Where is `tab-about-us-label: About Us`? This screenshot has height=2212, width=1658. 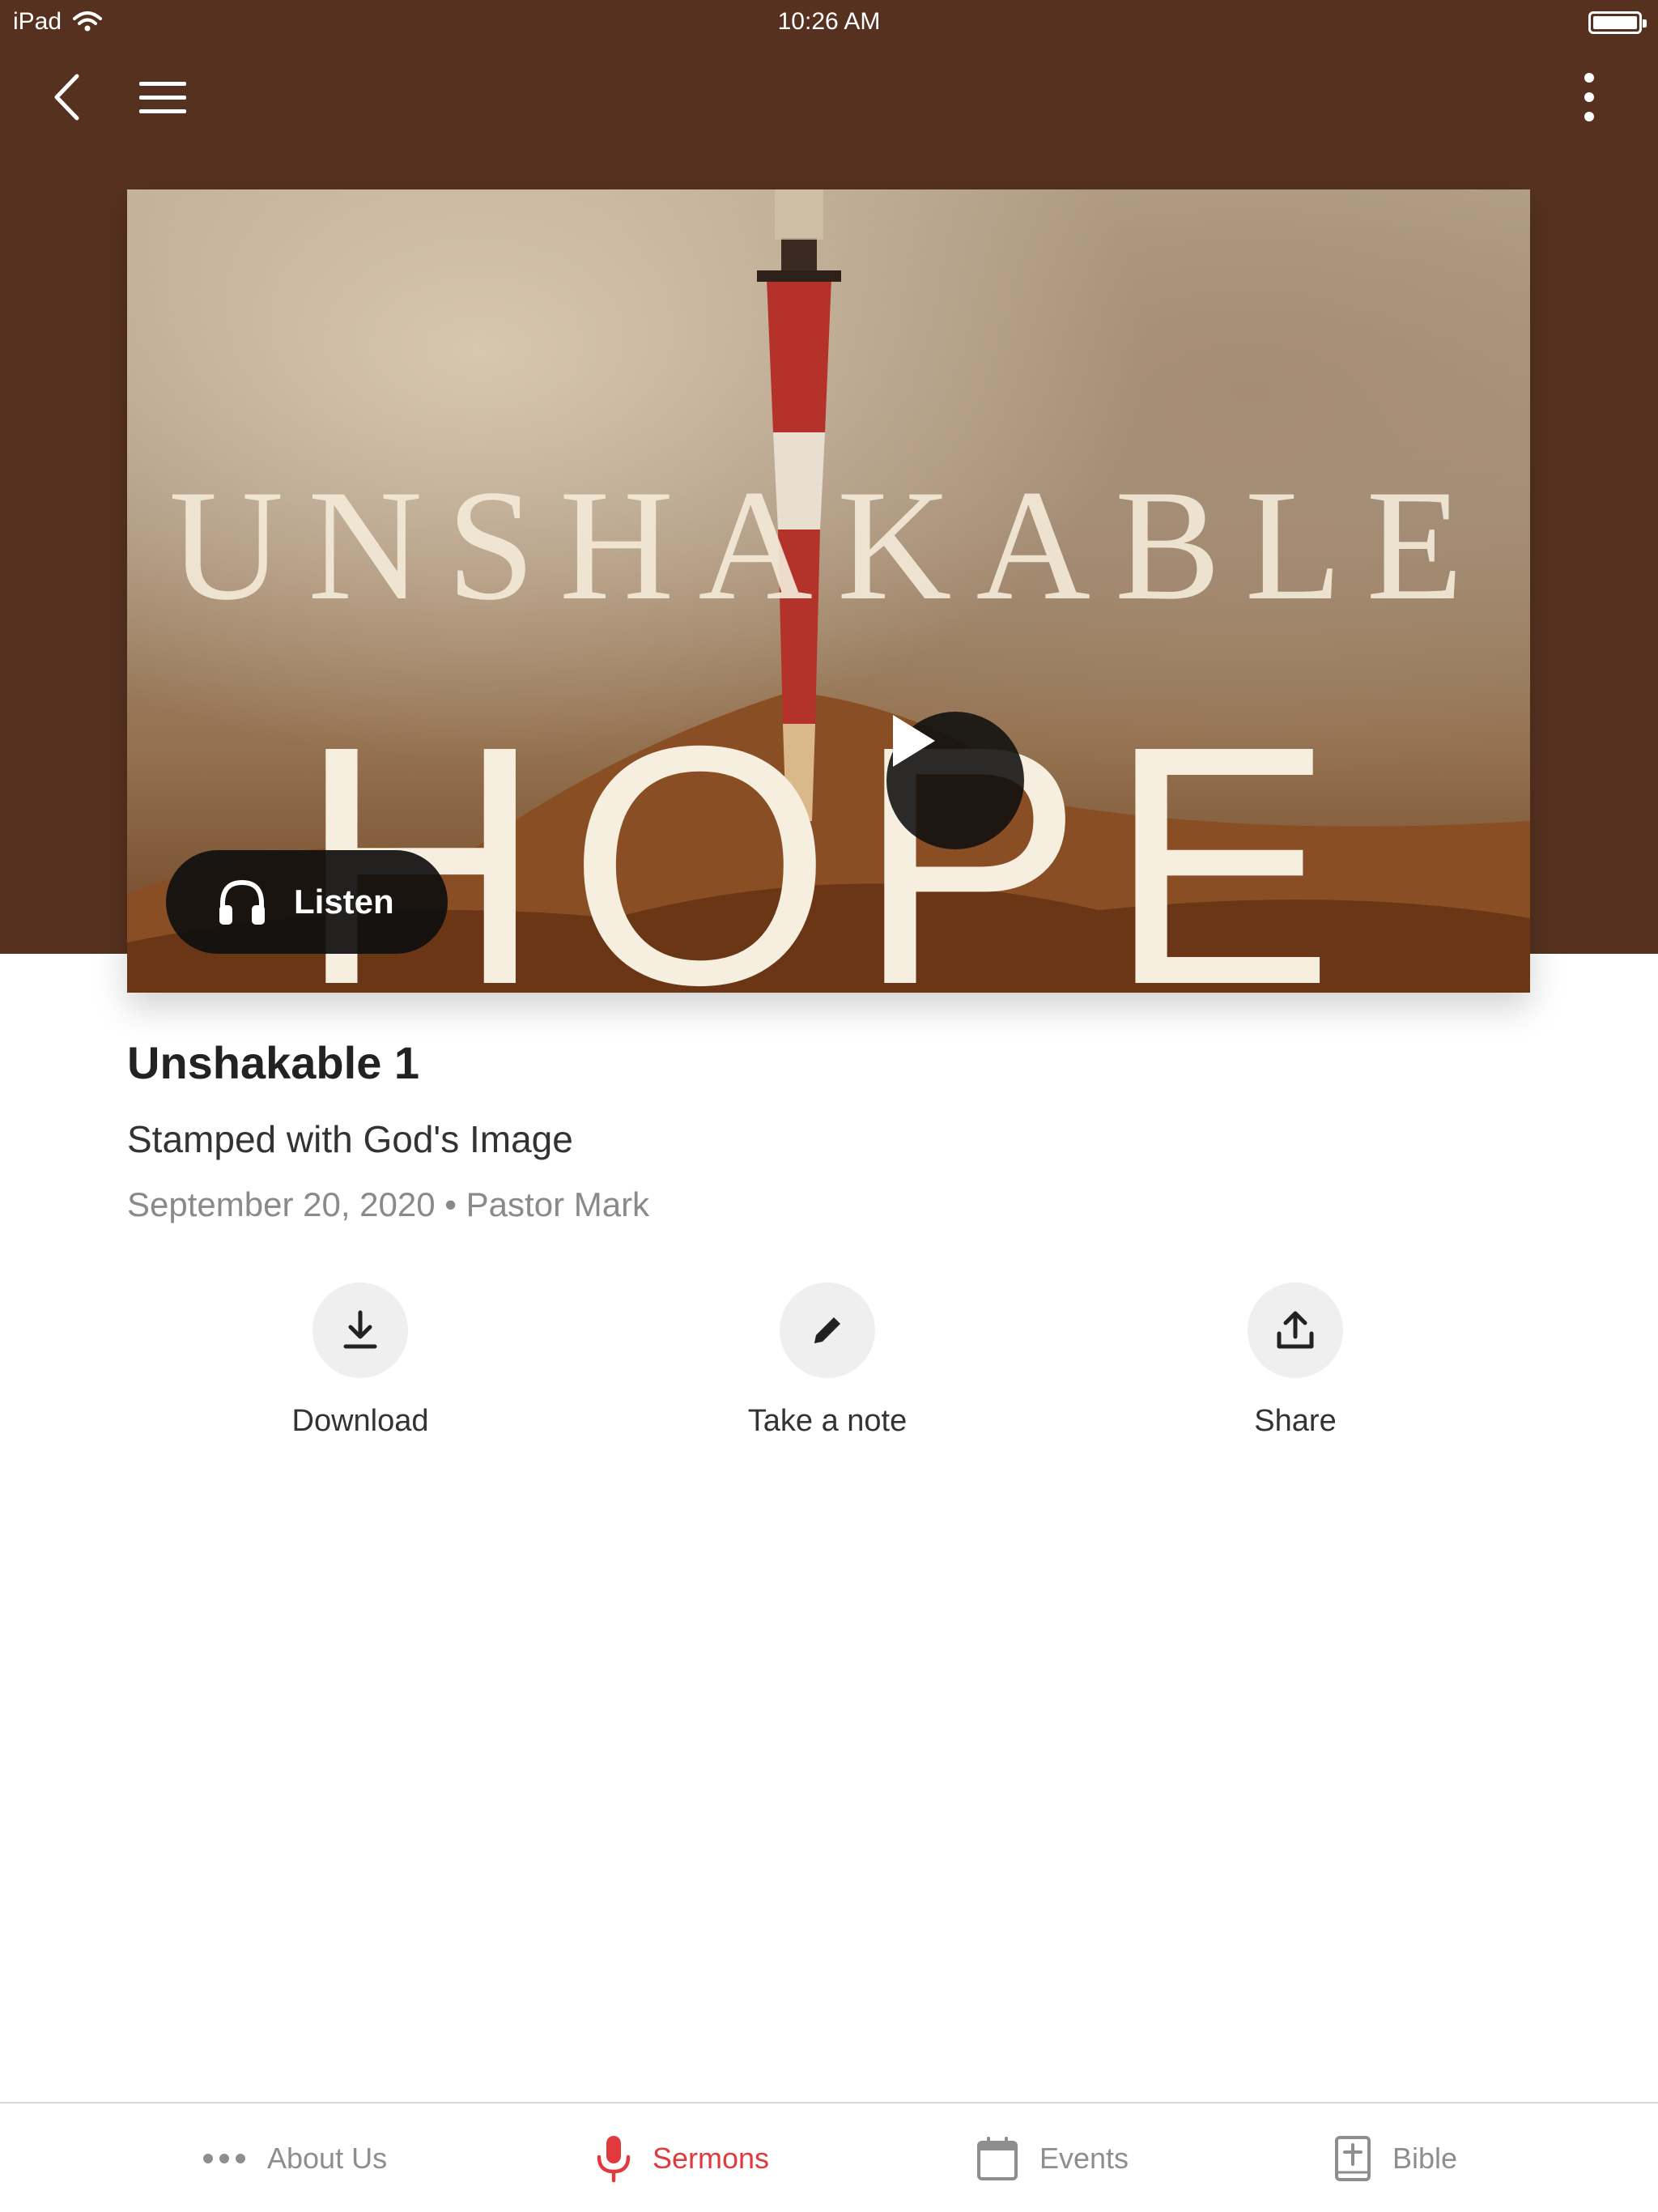
tab-about-us-label: About Us is located at coordinates (327, 2159).